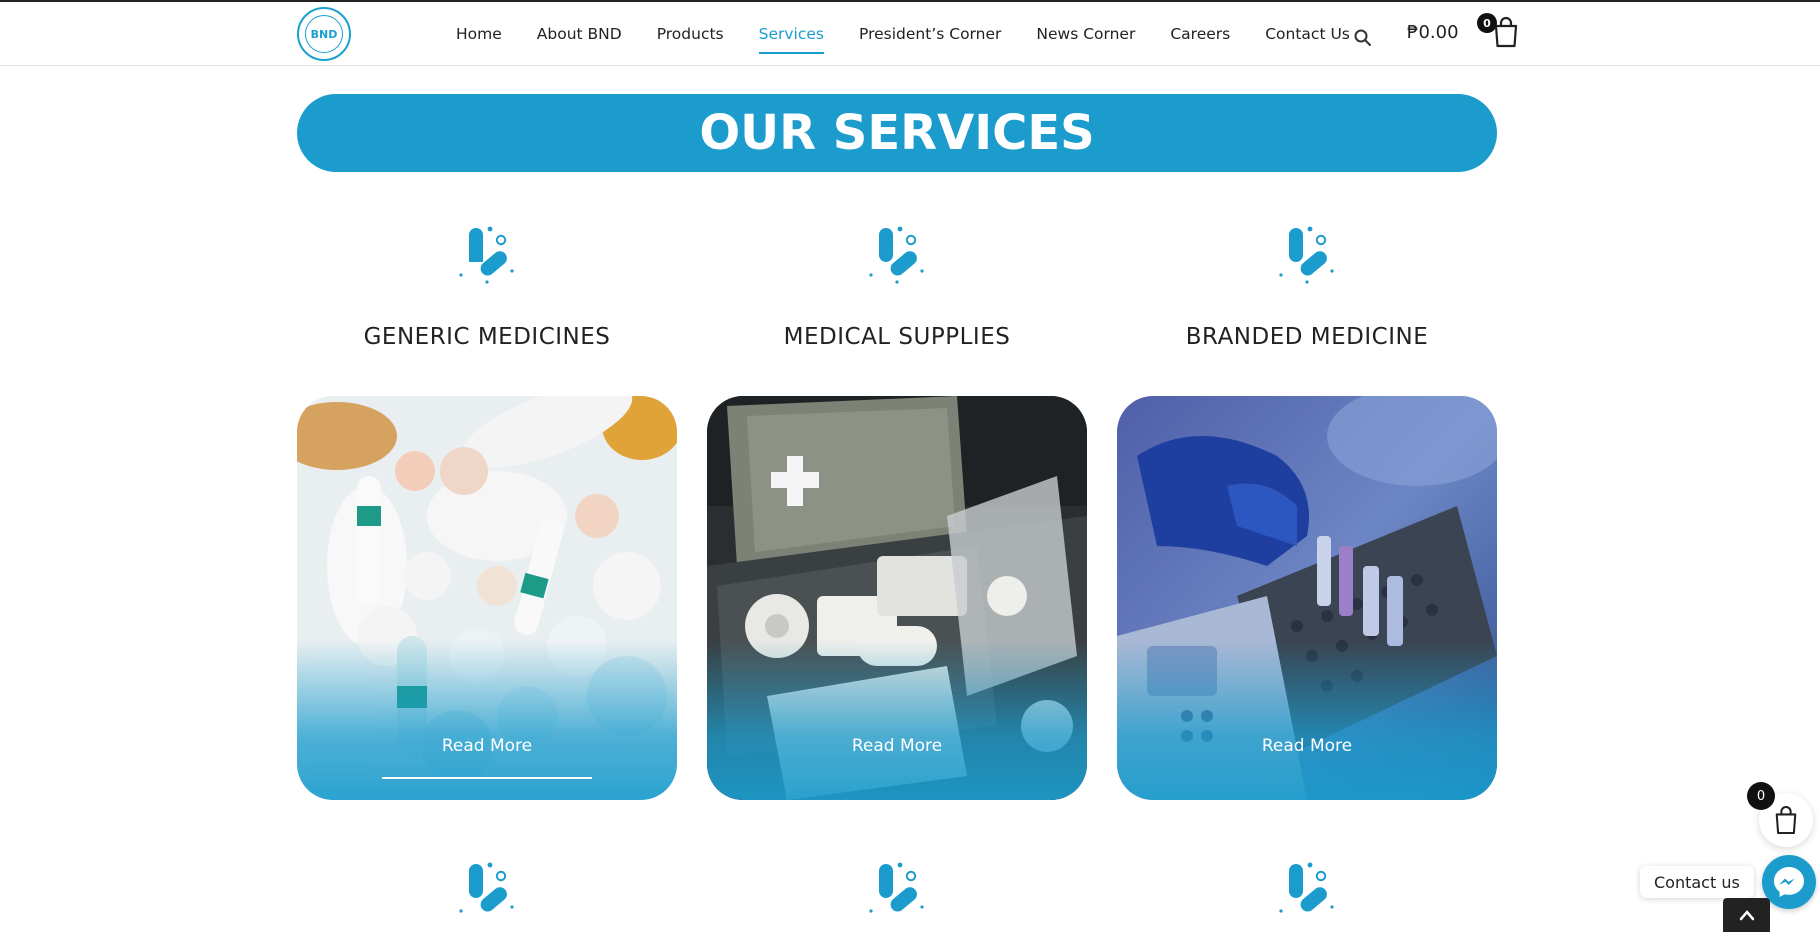 The width and height of the screenshot is (1820, 932). What do you see at coordinates (1363, 38) in the screenshot?
I see `search-icon` at bounding box center [1363, 38].